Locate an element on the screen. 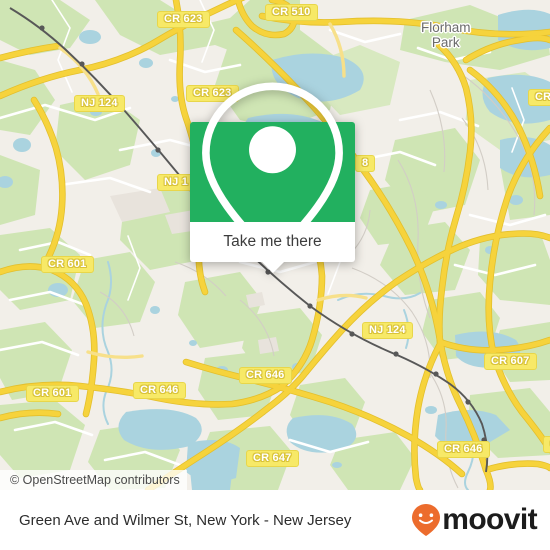  popup-pin-area is located at coordinates (272, 173).